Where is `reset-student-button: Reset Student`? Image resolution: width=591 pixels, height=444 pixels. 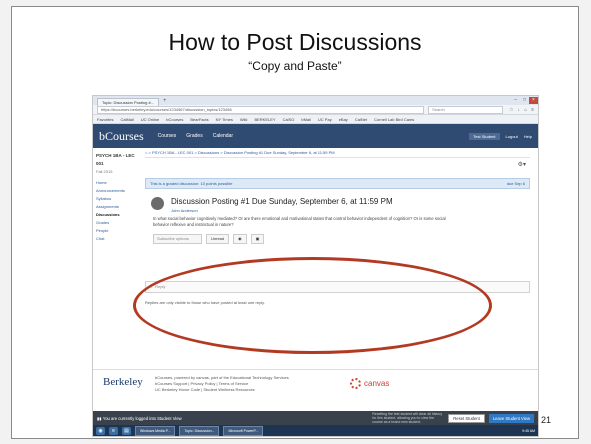
reset-student-button: Reset Student is located at coordinates (466, 418).